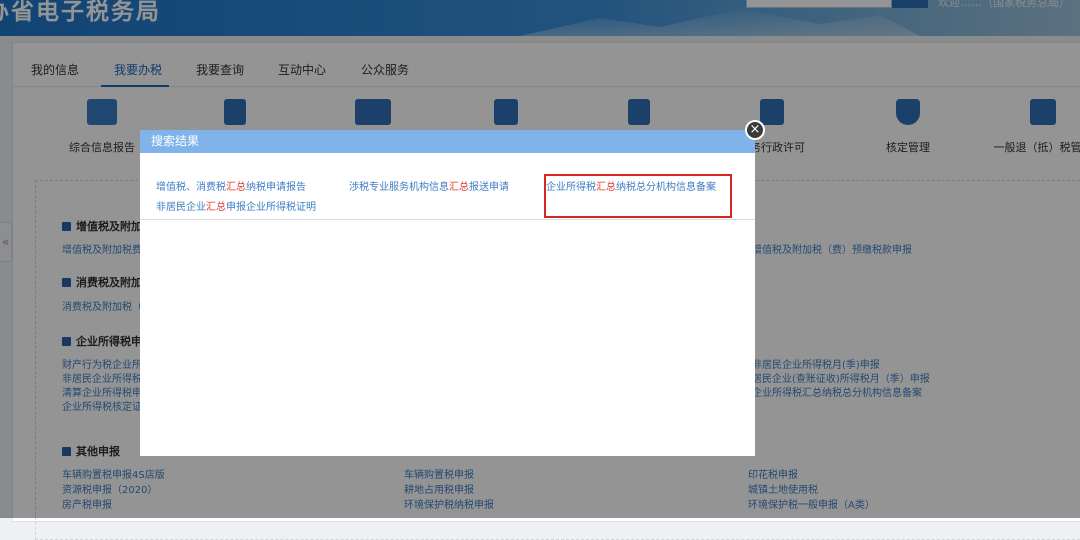 This screenshot has height=540, width=1080. What do you see at coordinates (236, 205) in the screenshot?
I see `search-result-4: 非居民企业汇总申报企业所得税证明` at bounding box center [236, 205].